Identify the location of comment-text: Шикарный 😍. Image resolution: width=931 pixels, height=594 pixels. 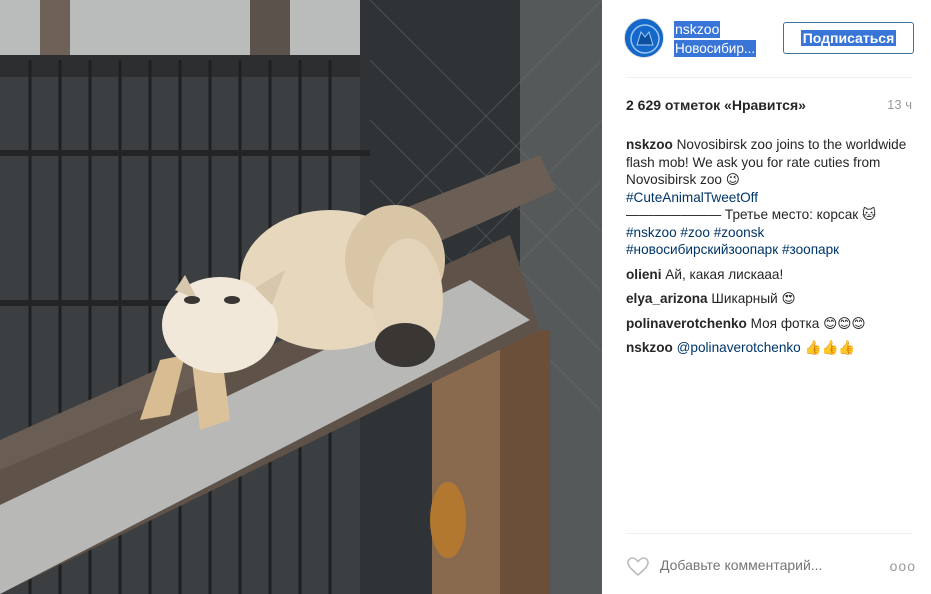
(753, 298).